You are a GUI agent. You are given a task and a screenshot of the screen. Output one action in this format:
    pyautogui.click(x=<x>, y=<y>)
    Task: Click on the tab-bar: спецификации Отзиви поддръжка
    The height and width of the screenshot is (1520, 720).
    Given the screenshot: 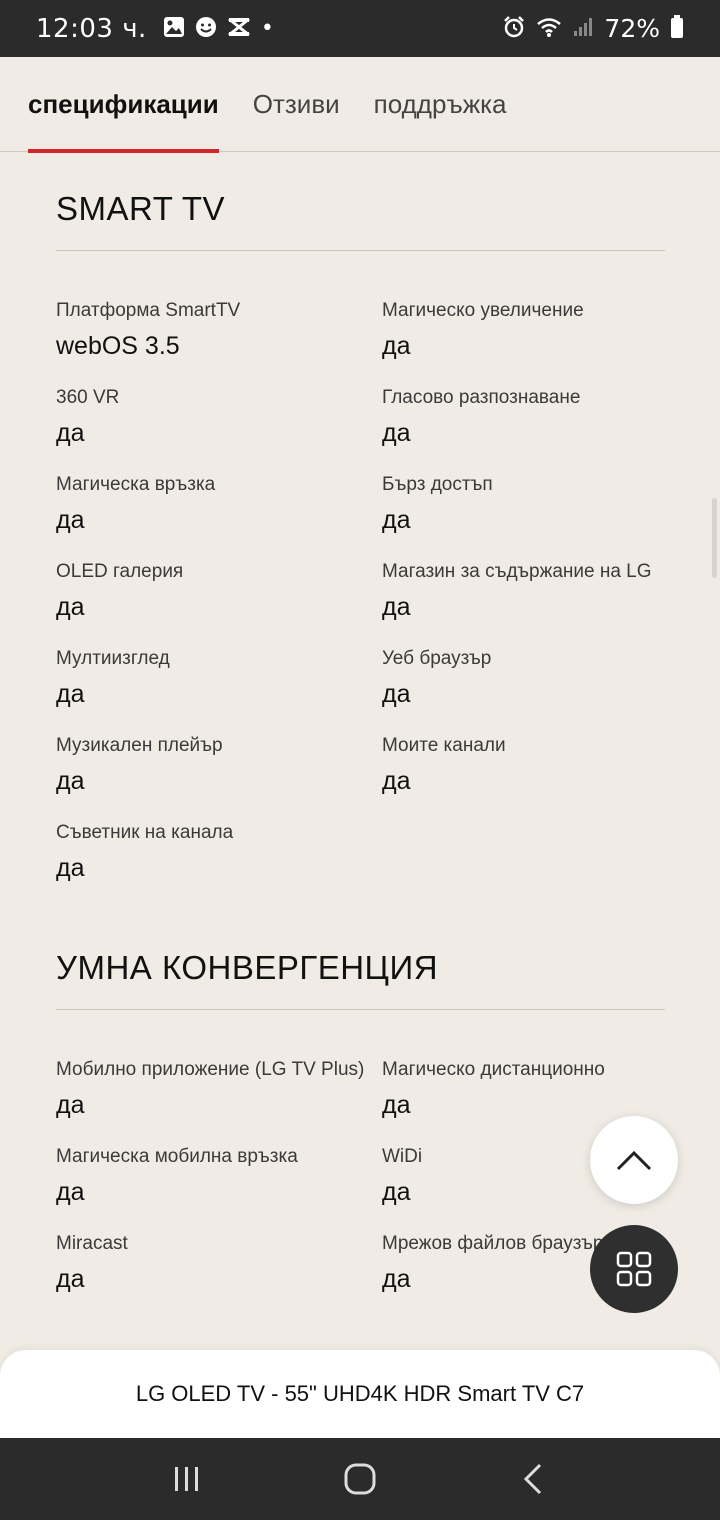 What is the action you would take?
    pyautogui.click(x=360, y=105)
    